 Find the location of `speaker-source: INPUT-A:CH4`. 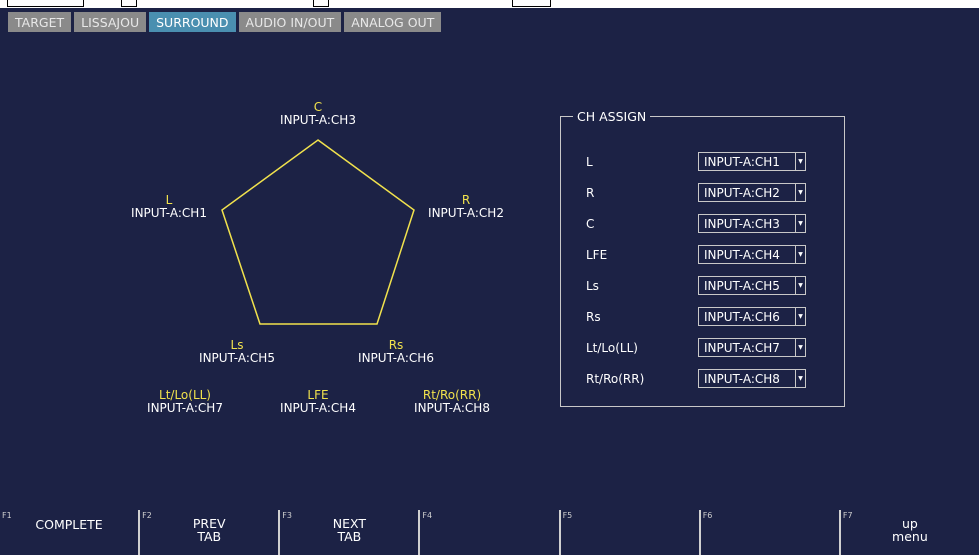

speaker-source: INPUT-A:CH4 is located at coordinates (318, 408).